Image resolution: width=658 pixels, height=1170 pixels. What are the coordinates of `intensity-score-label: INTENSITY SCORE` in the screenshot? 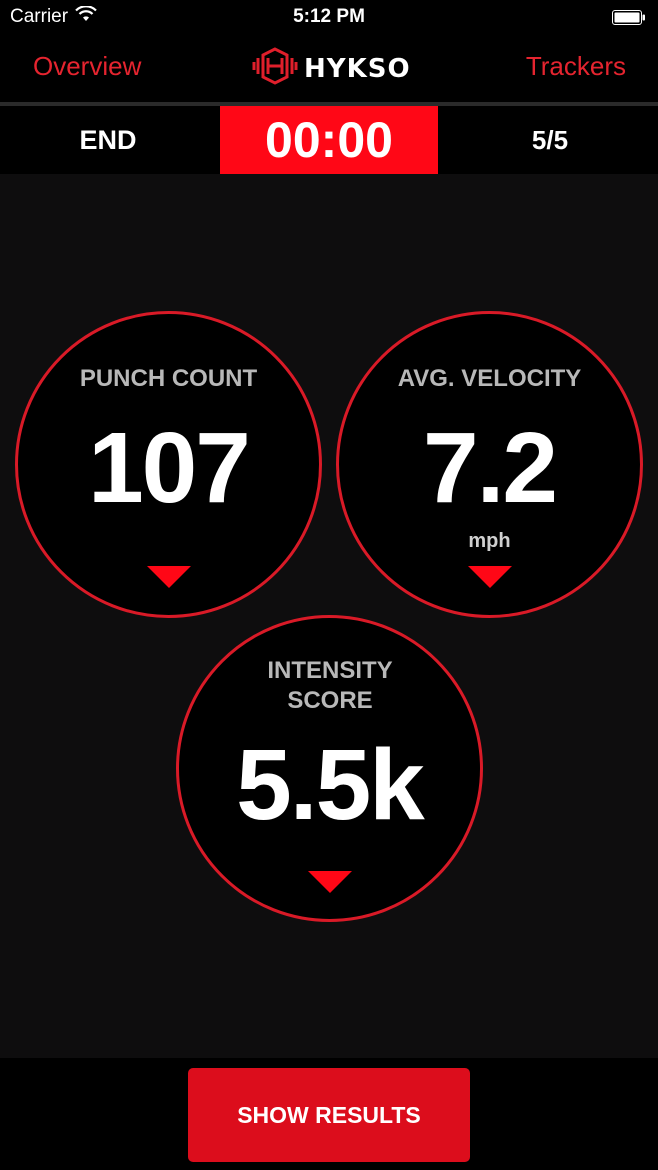 It's located at (330, 685).